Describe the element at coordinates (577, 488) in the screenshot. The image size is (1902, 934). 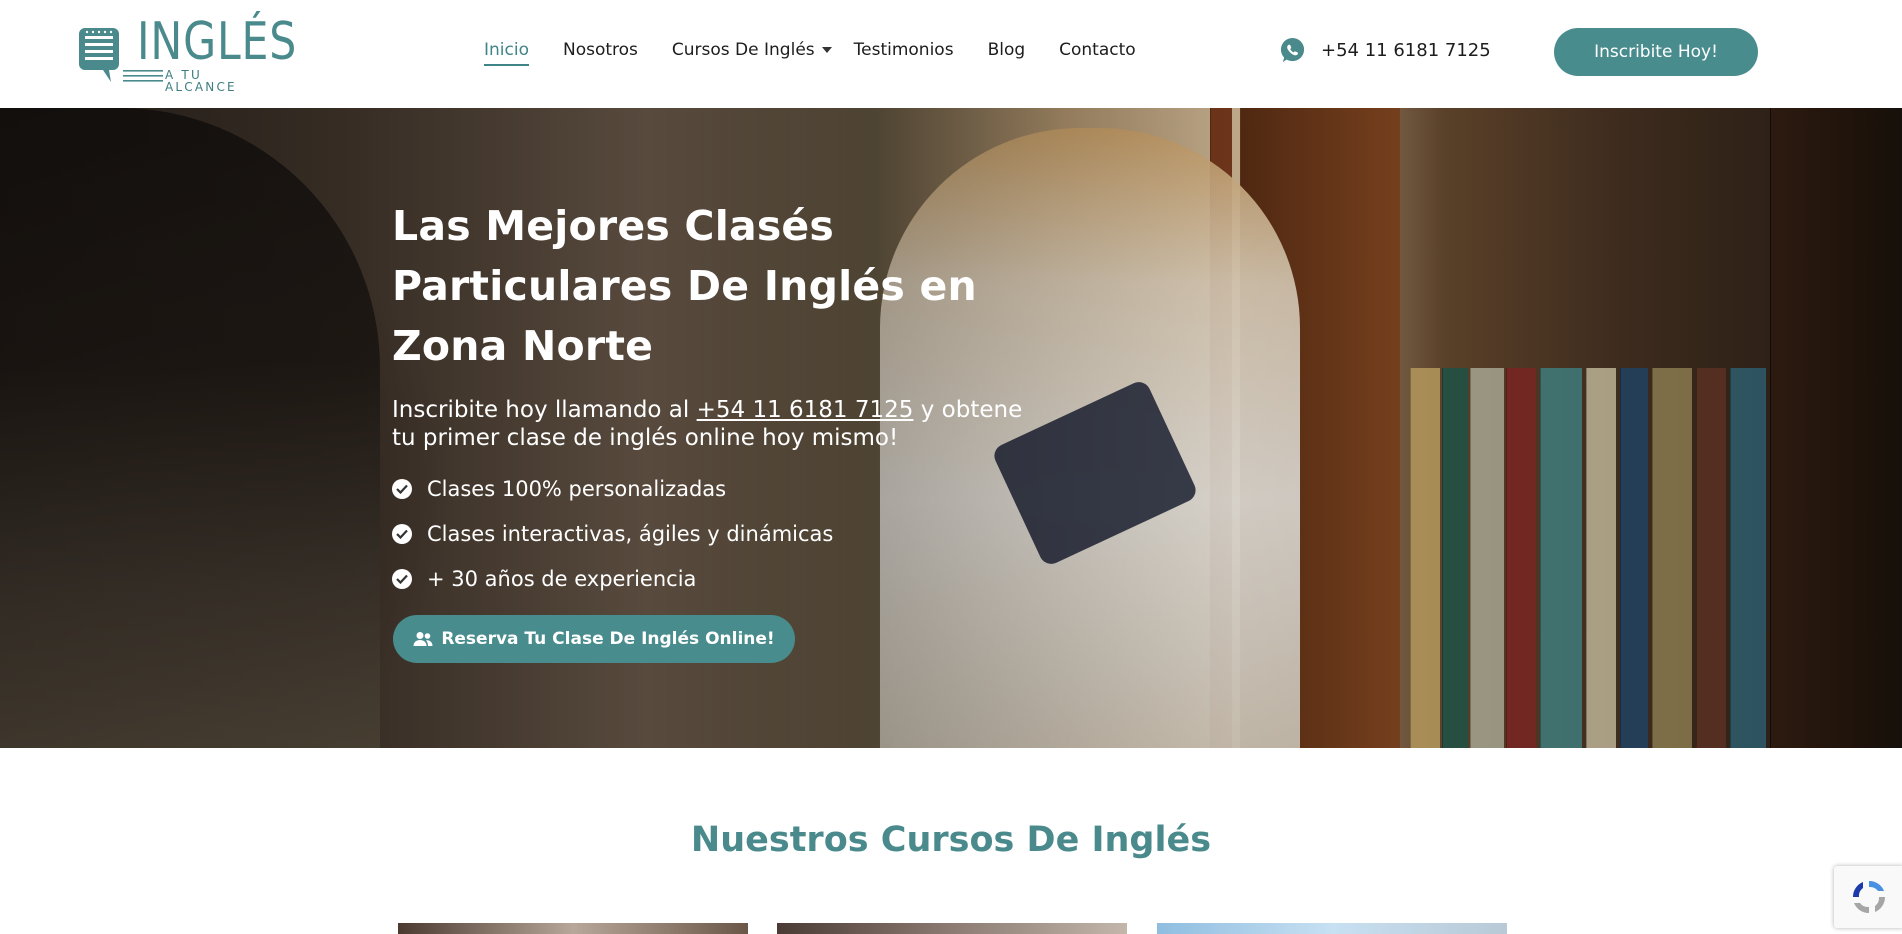
I see `feature-label: Clases 100% personalizadas` at that location.